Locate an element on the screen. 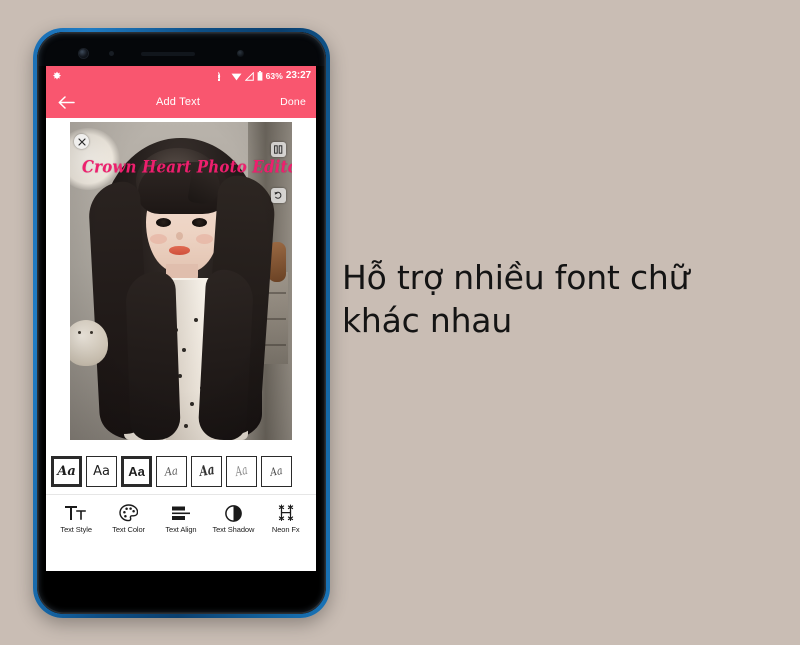 This screenshot has width=800, height=645. edit-text-icon is located at coordinates (278, 149).